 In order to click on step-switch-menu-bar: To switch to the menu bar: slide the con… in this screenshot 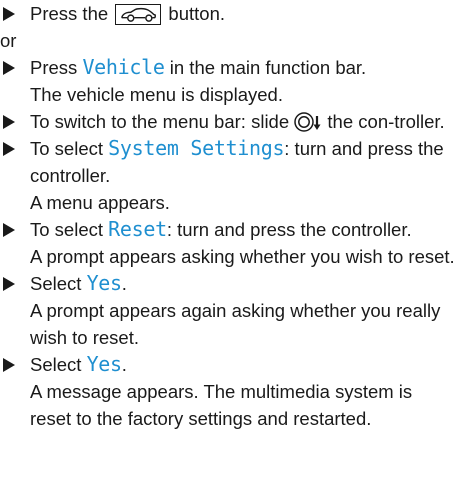, I will do `click(229, 121)`.